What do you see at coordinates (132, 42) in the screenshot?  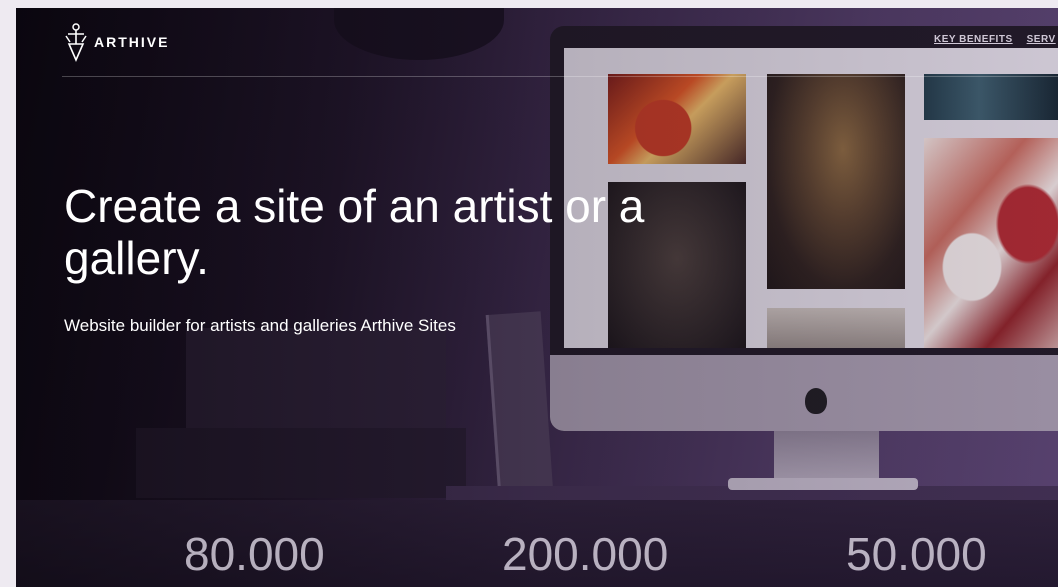 I see `brand-name: ARTHIVE` at bounding box center [132, 42].